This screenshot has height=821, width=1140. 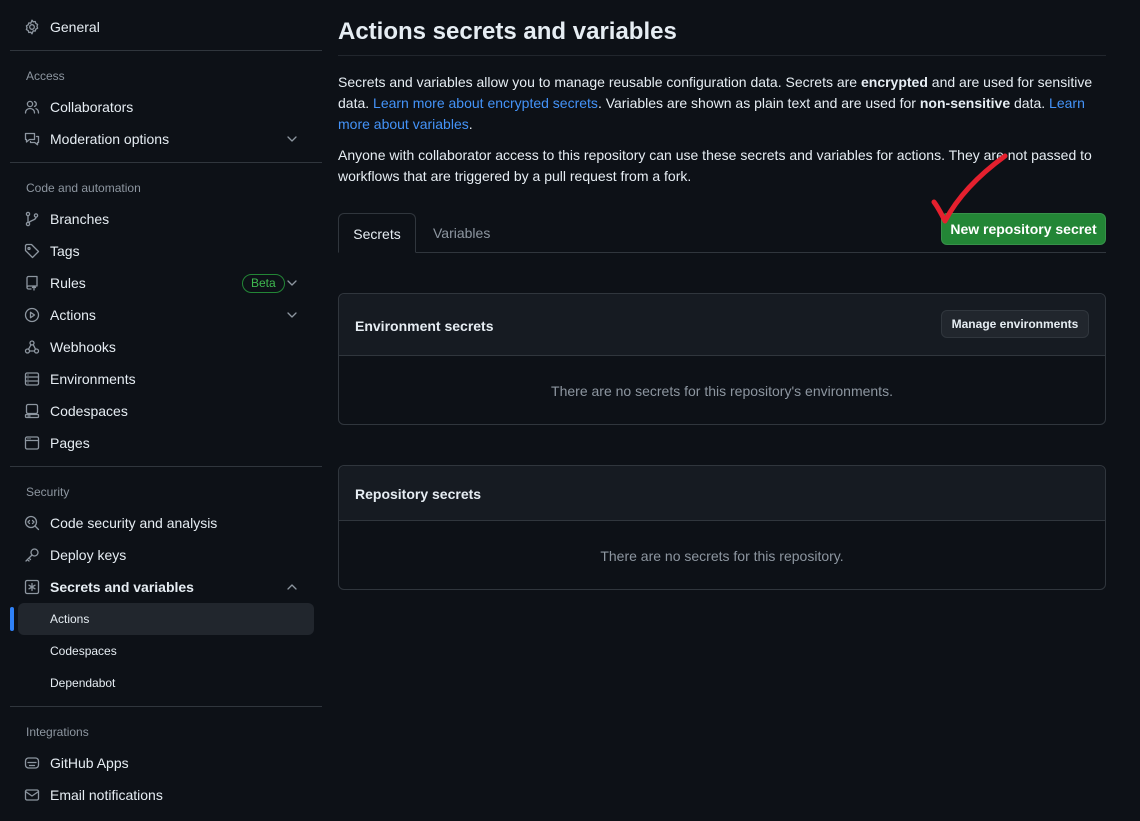 I want to click on sidebar-item-label: GitHub Apps, so click(x=89, y=763).